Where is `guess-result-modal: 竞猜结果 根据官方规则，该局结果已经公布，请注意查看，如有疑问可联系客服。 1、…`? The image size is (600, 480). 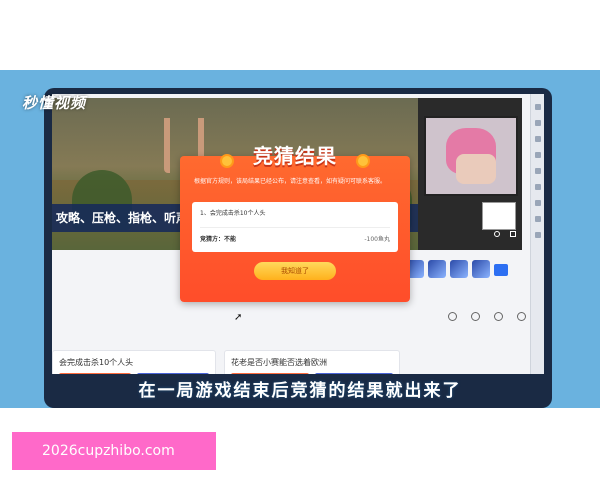
guess-result-modal: 竞猜结果 根据官方规则，该局结果已经公布，请注意查看，如有疑问可联系客服。 1、… is located at coordinates (295, 223).